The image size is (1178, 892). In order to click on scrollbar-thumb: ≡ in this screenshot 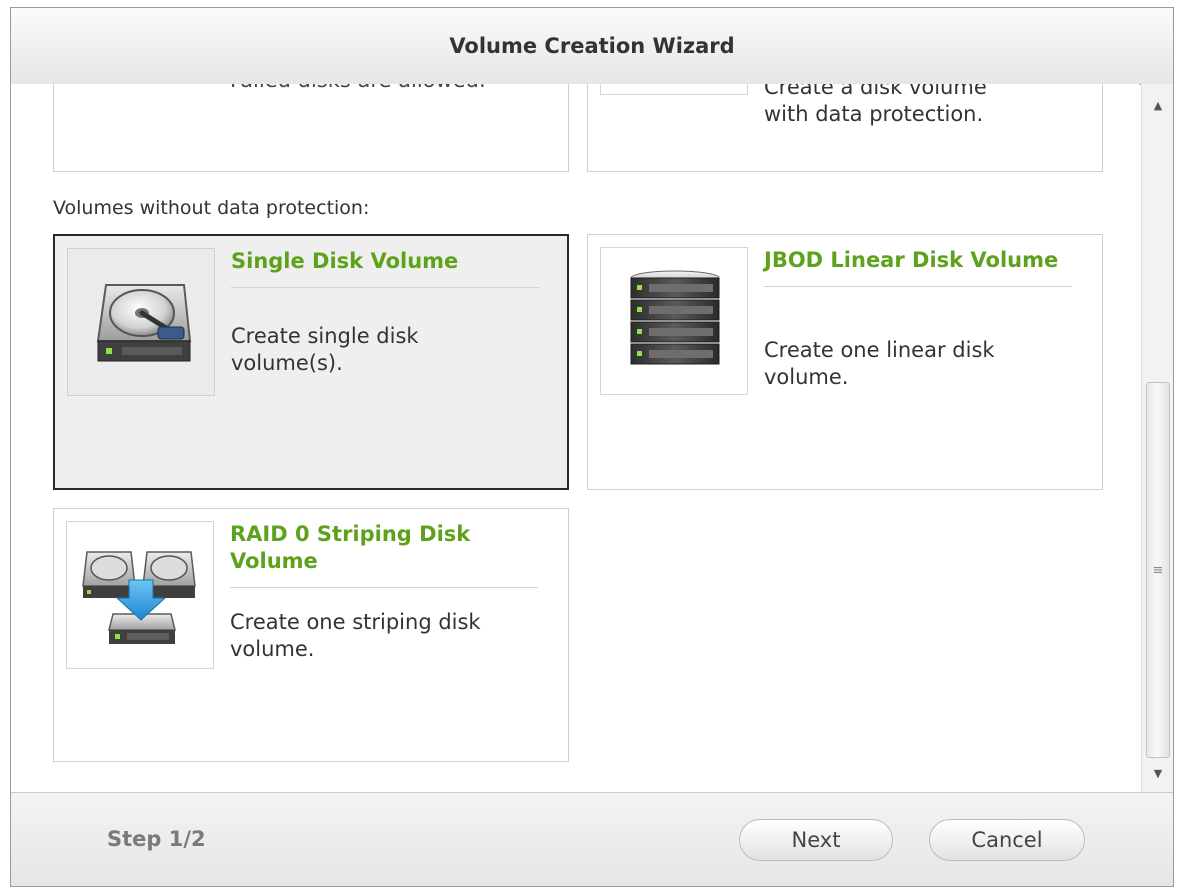, I will do `click(1158, 570)`.